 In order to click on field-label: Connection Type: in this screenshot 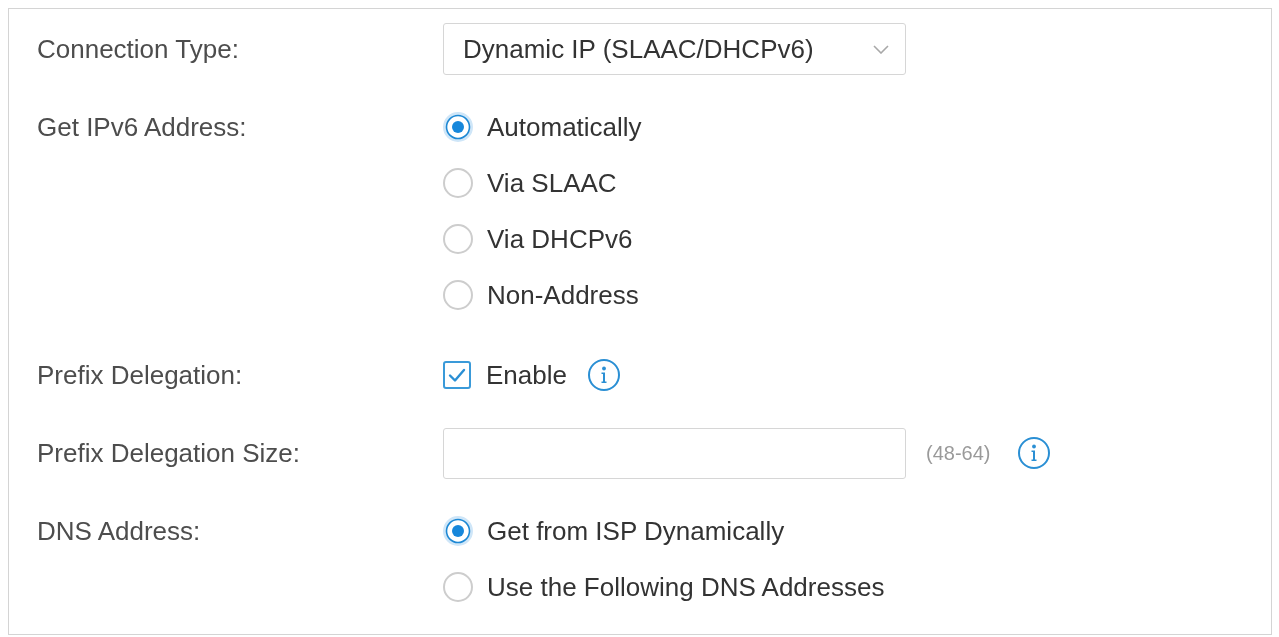, I will do `click(138, 49)`.